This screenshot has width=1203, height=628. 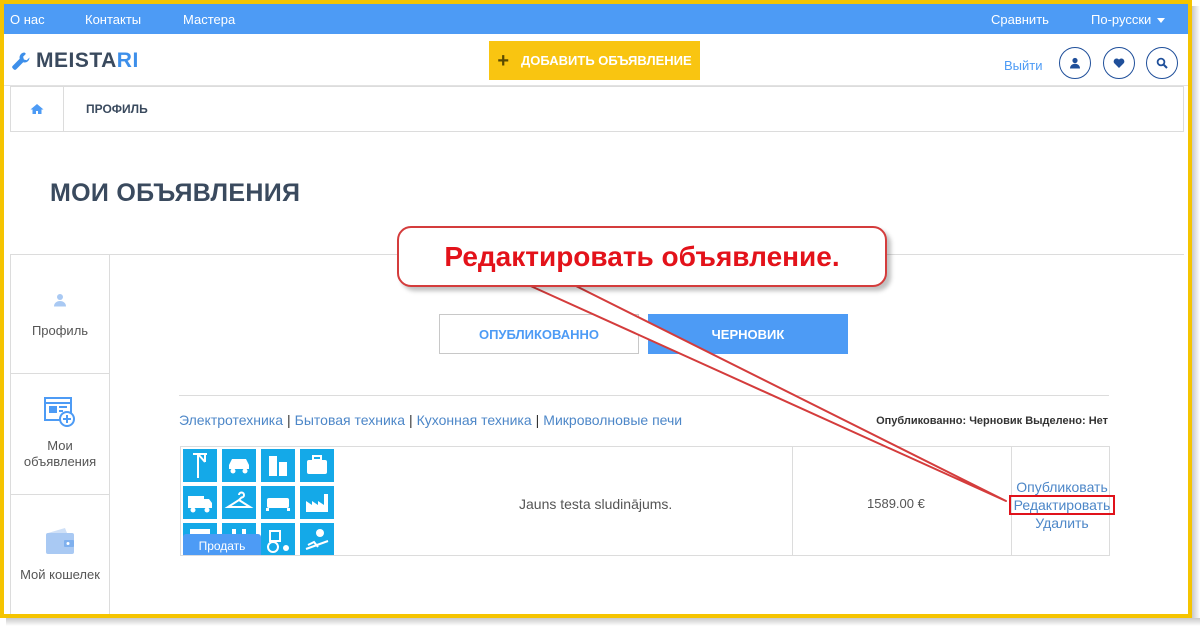 I want to click on nav-link-contacts: Контакты, so click(x=113, y=19).